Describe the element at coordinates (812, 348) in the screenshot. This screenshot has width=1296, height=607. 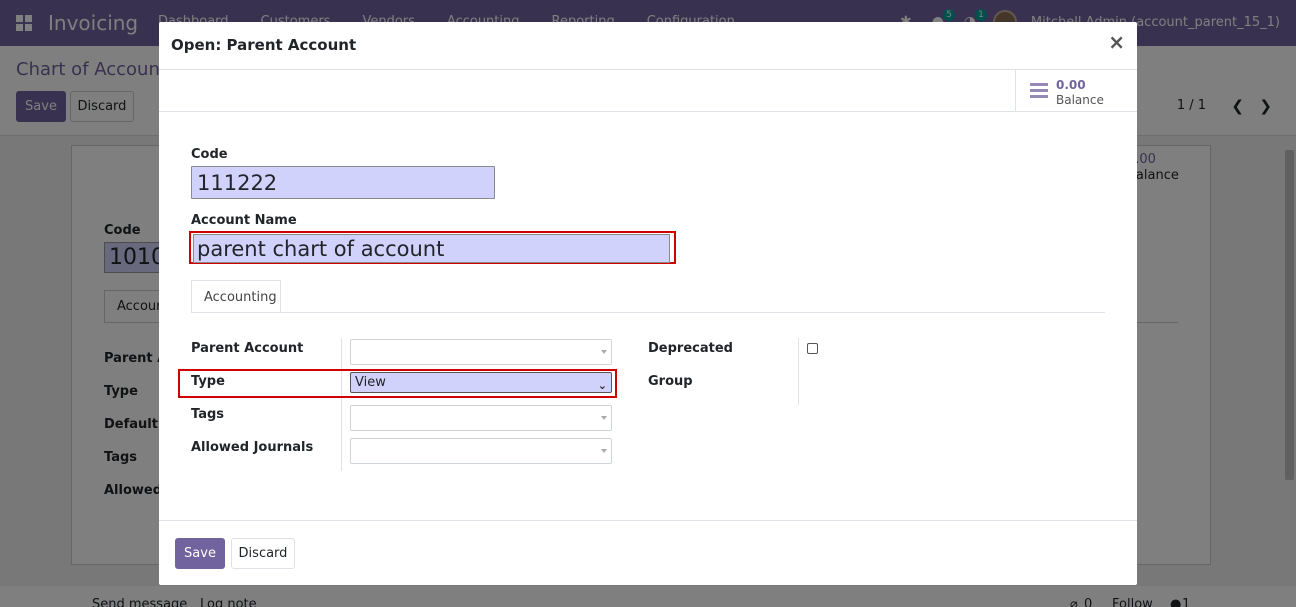
I see `deprecated-checkbox` at that location.